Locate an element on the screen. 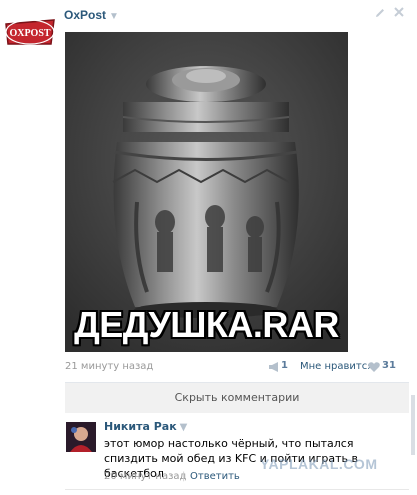 The width and height of the screenshot is (417, 495). image-caption: ДЕДУШКА.RAR is located at coordinates (206, 324).